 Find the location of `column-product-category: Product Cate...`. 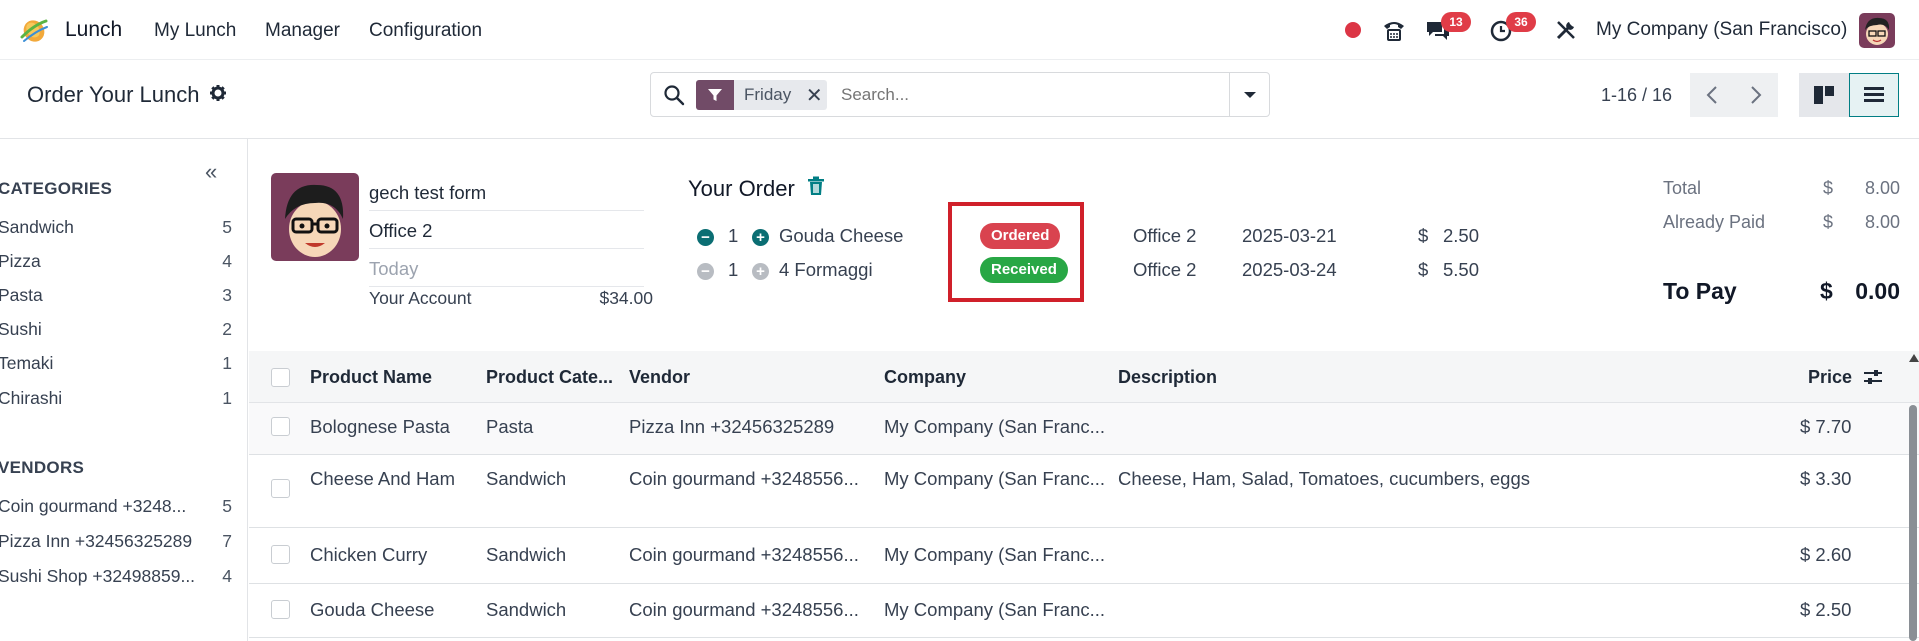

column-product-category: Product Cate... is located at coordinates (549, 377).